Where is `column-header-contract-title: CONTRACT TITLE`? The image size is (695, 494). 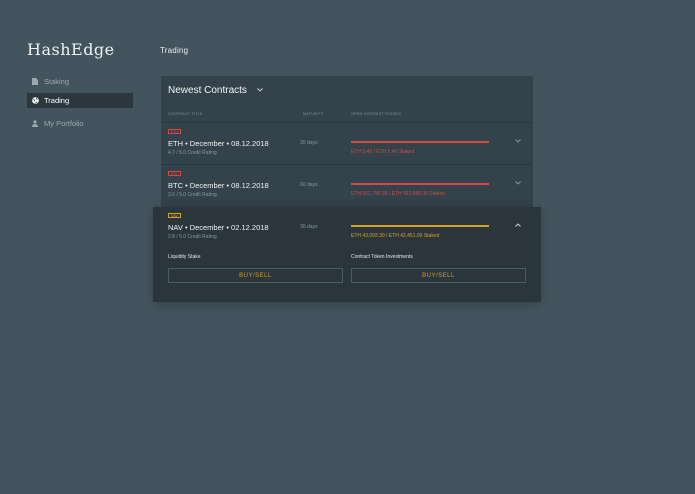
column-header-contract-title: CONTRACT TITLE is located at coordinates (185, 114).